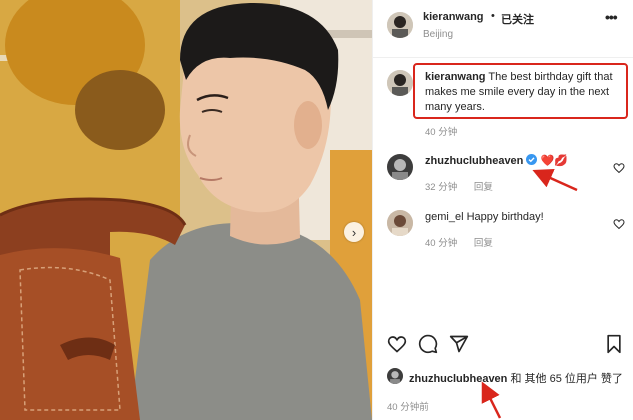 The width and height of the screenshot is (633, 420). I want to click on liked-by-row: zhuzhuclubheaven 和 其他 65 位用户 赞了, so click(509, 377).